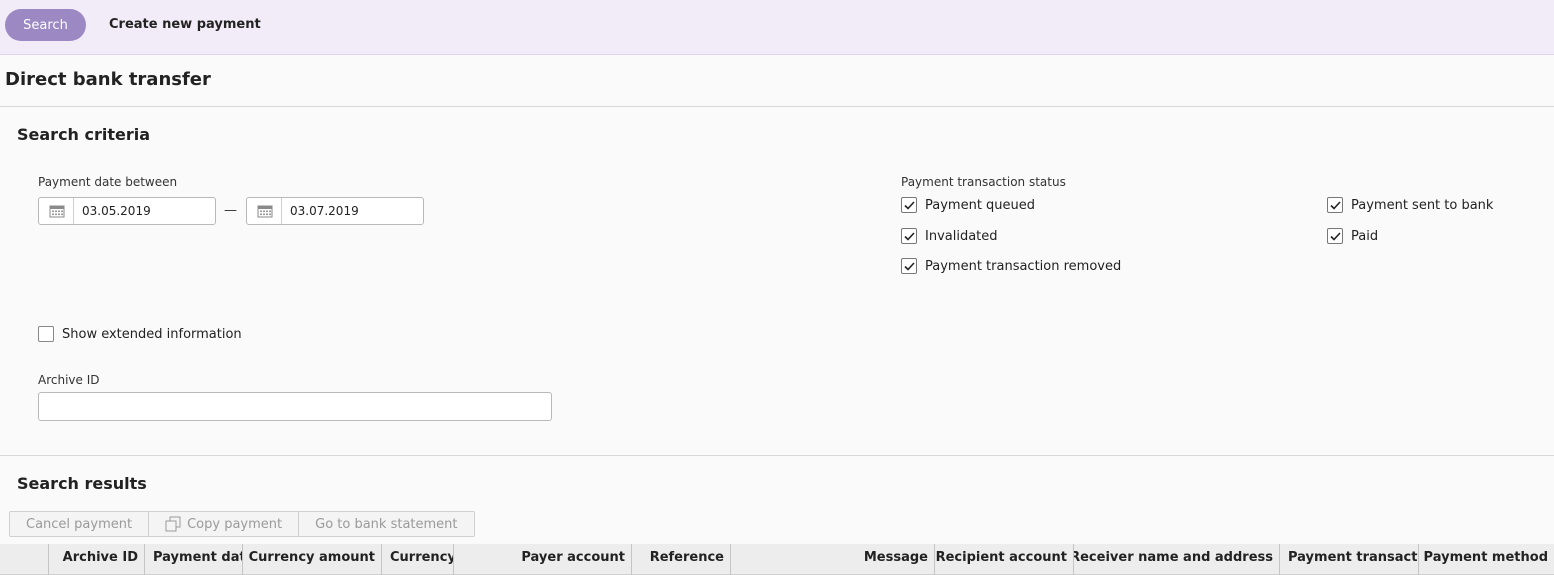 This screenshot has width=1554, height=575. What do you see at coordinates (1023, 266) in the screenshot?
I see `status-label-text: Payment transaction removed` at bounding box center [1023, 266].